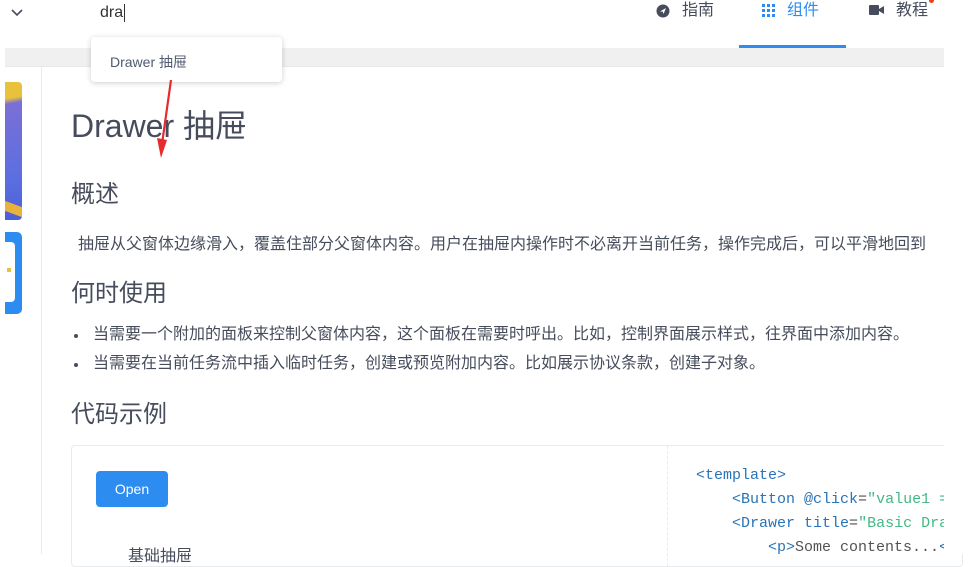 This screenshot has width=972, height=567. What do you see at coordinates (803, 10) in the screenshot?
I see `nav-components-label: 组件` at bounding box center [803, 10].